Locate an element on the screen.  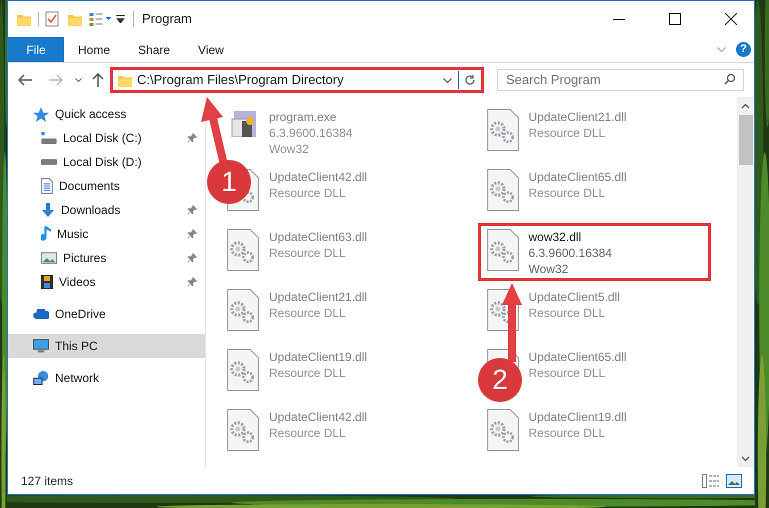
sidebar-item: Quick access is located at coordinates (106, 114).